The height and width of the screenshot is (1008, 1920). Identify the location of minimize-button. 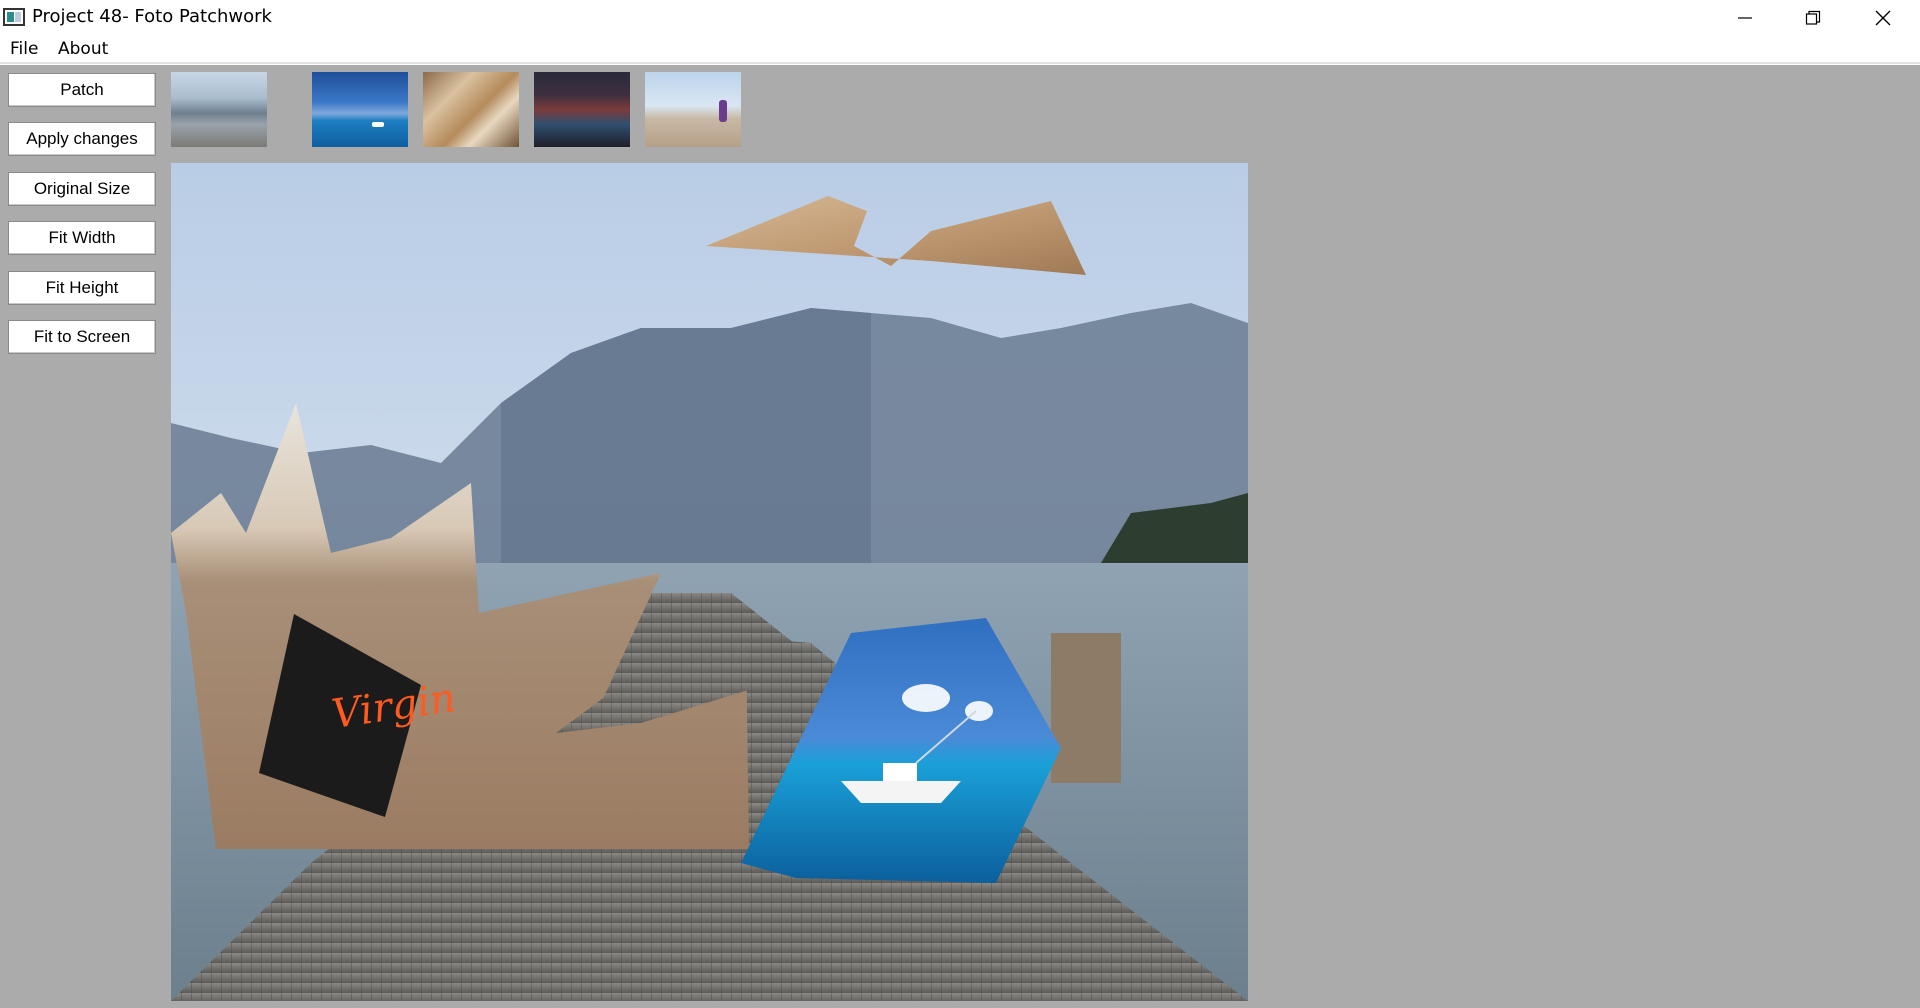
(1745, 18).